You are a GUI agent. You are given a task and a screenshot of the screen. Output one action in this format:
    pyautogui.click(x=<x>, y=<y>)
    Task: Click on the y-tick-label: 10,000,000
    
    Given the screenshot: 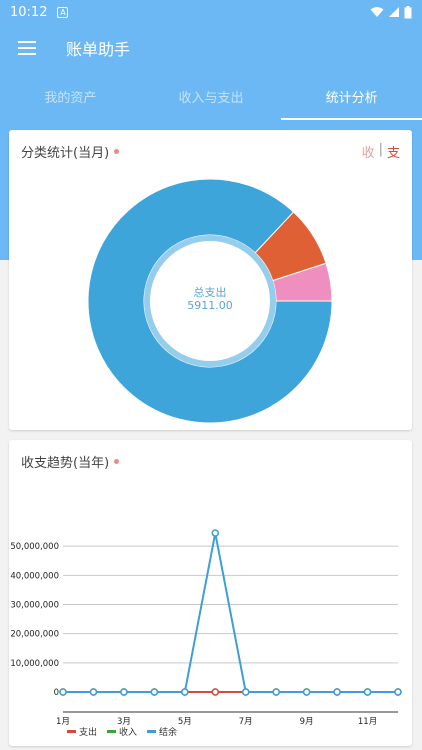 What is the action you would take?
    pyautogui.click(x=34, y=664)
    